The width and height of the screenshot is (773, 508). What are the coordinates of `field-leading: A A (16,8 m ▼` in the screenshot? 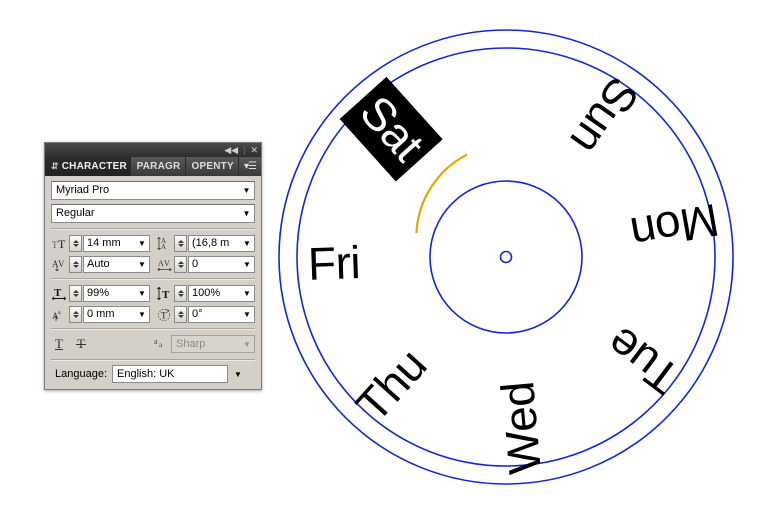 It's located at (205, 243).